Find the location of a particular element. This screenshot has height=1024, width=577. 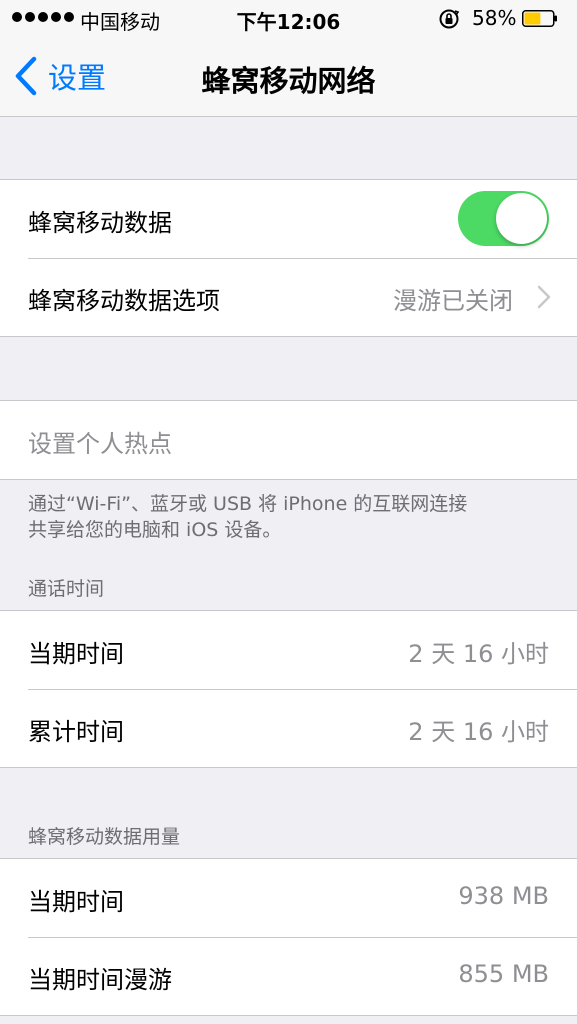

call-time-header: 通话时间 is located at coordinates (66, 589).